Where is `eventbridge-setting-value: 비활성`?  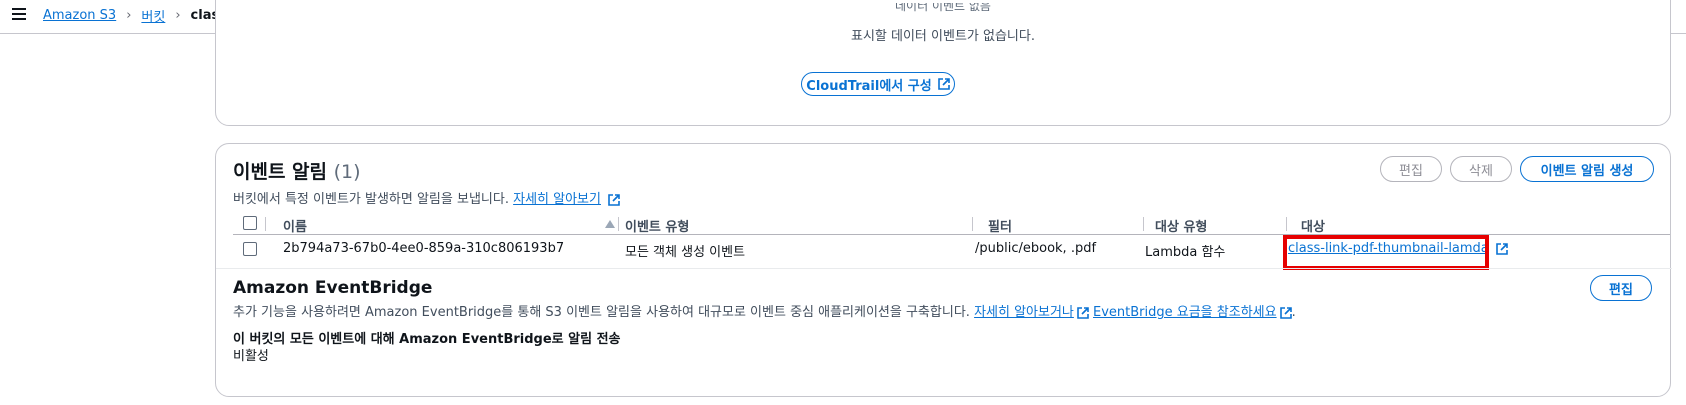
eventbridge-setting-value: 비활성 is located at coordinates (251, 356).